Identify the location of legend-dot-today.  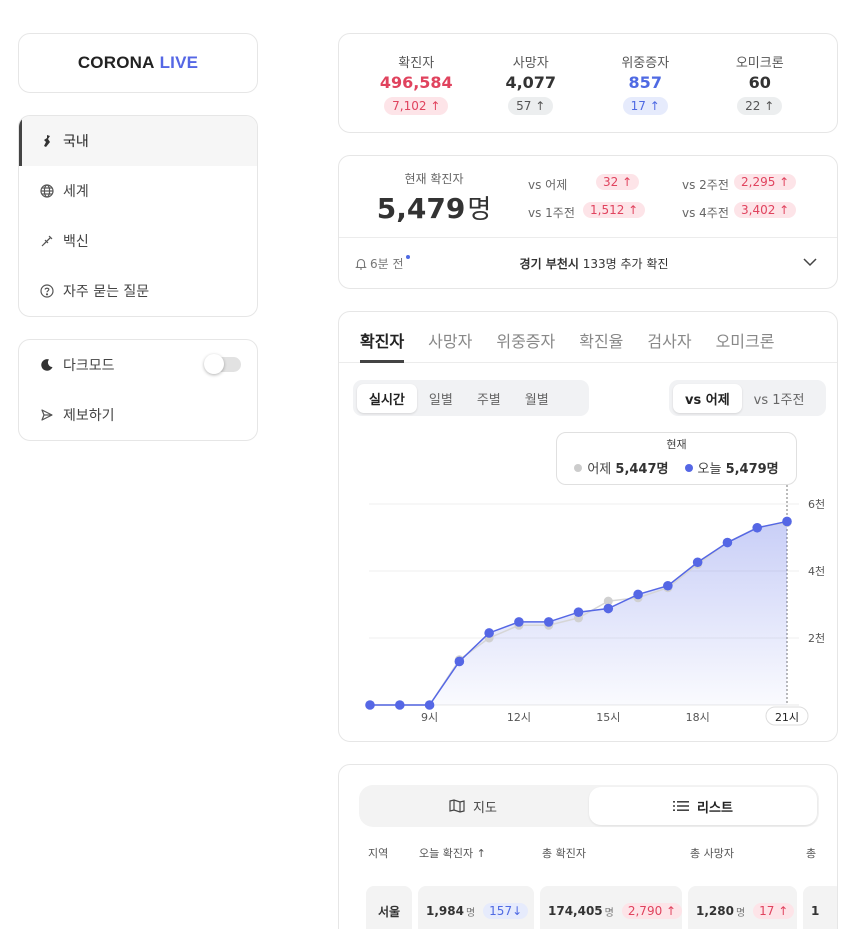
(688, 468).